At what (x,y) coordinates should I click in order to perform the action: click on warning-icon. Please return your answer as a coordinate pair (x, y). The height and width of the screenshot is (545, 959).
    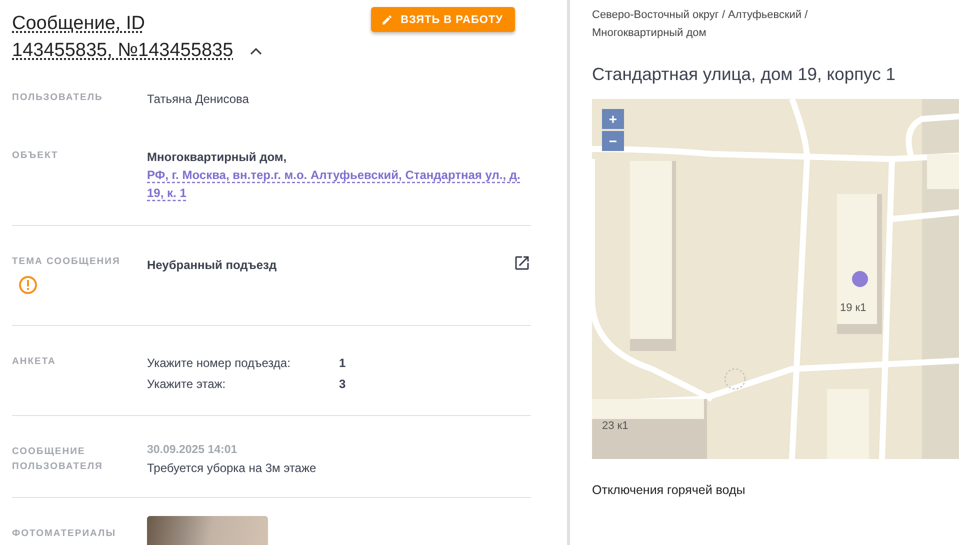
    Looking at the image, I should click on (28, 285).